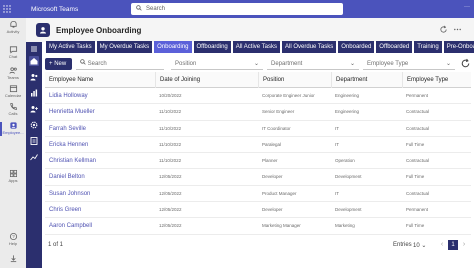  What do you see at coordinates (256, 47) in the screenshot?
I see `tab-all-active-tasks: All Active Tasks` at bounding box center [256, 47].